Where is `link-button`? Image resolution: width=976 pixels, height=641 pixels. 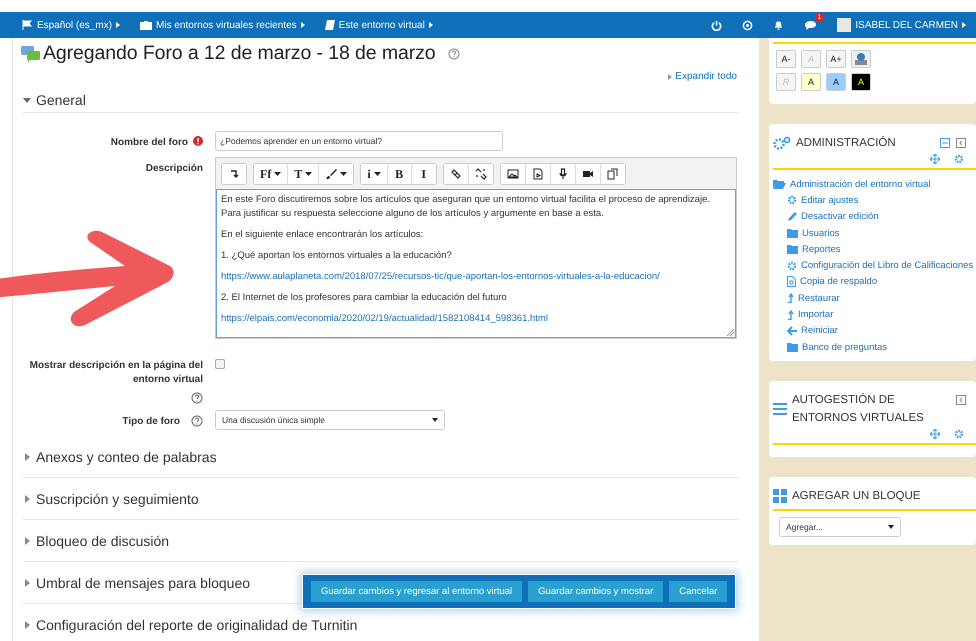 link-button is located at coordinates (456, 174).